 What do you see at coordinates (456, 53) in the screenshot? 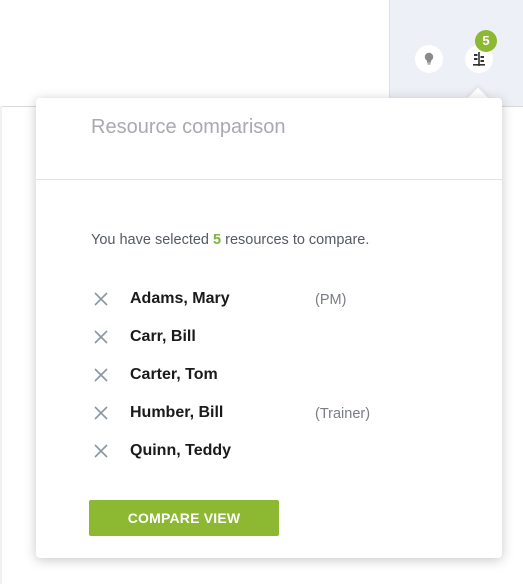
I see `toolbar-panel` at bounding box center [456, 53].